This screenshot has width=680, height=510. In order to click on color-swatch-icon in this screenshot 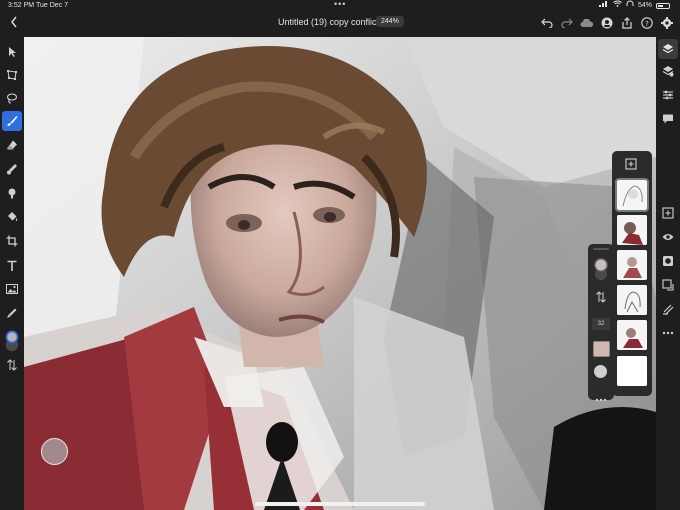, I will do `click(12, 341)`.